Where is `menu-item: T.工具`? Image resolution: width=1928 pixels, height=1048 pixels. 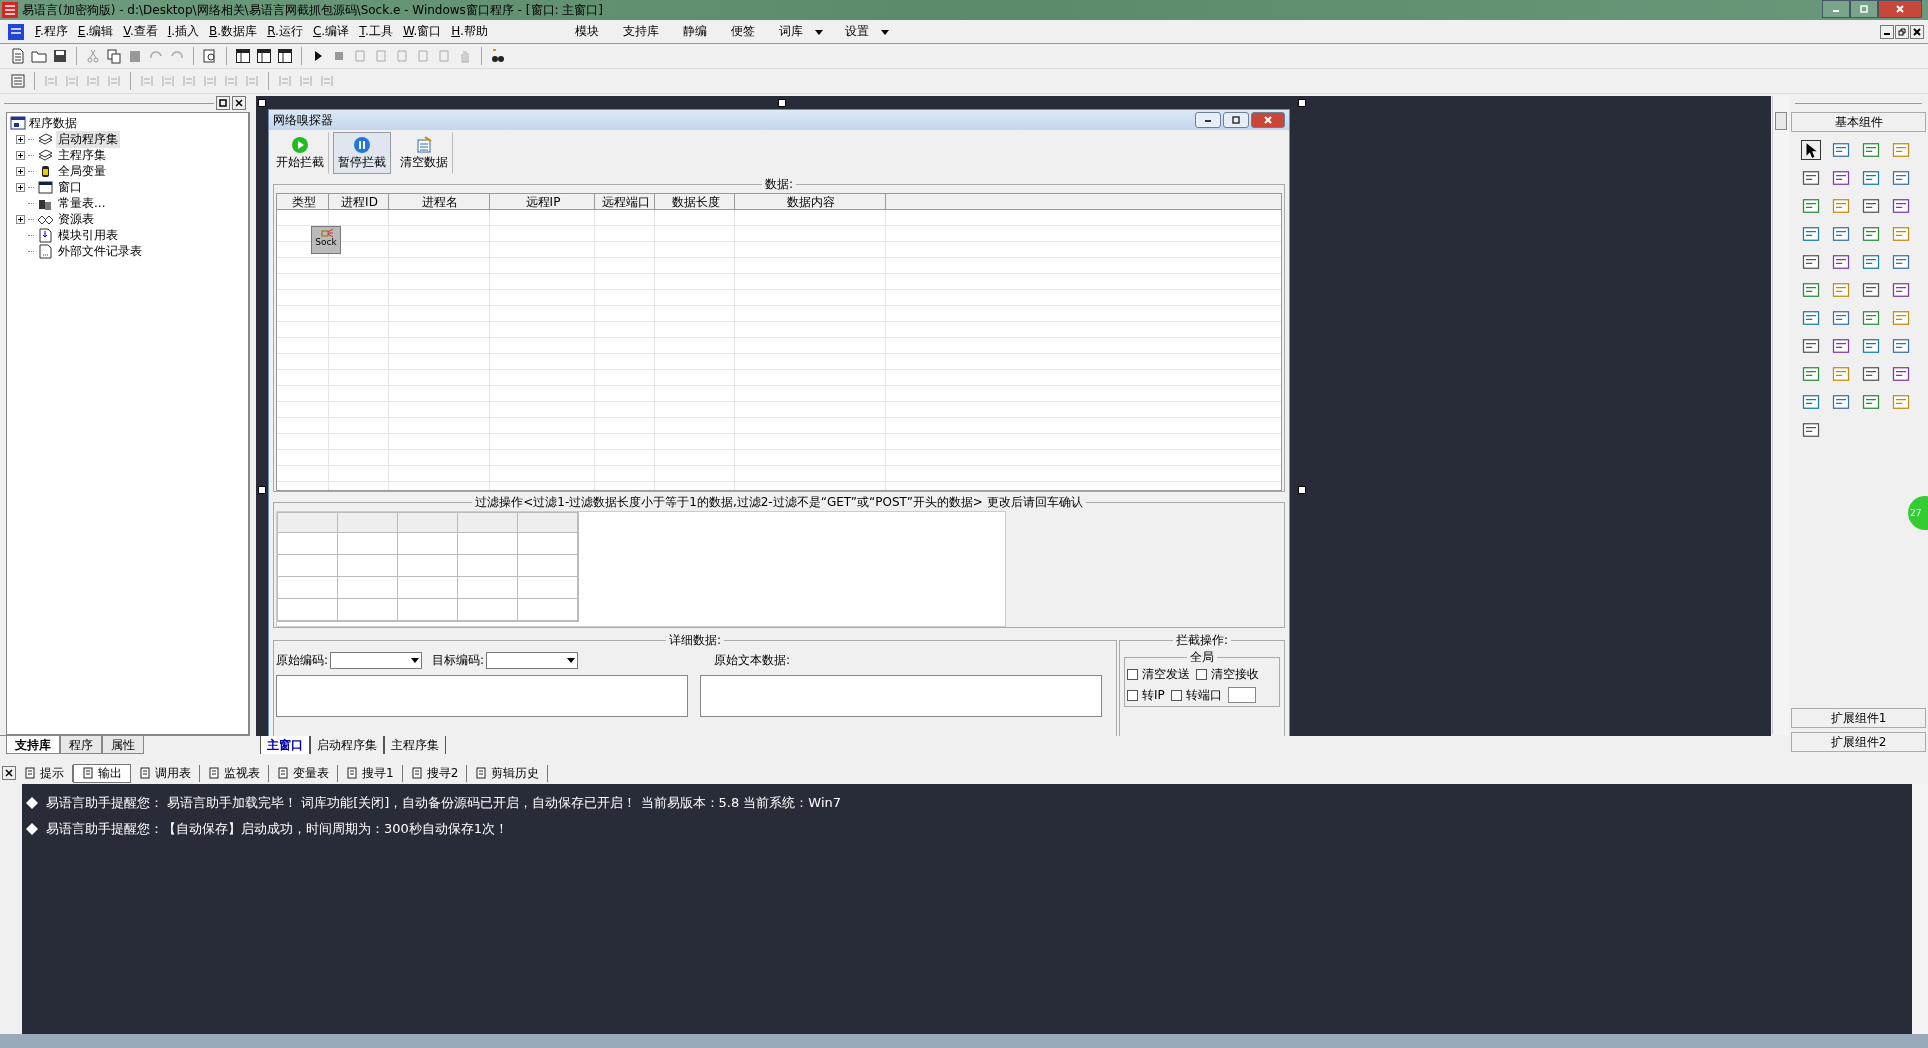 menu-item: T.工具 is located at coordinates (376, 31).